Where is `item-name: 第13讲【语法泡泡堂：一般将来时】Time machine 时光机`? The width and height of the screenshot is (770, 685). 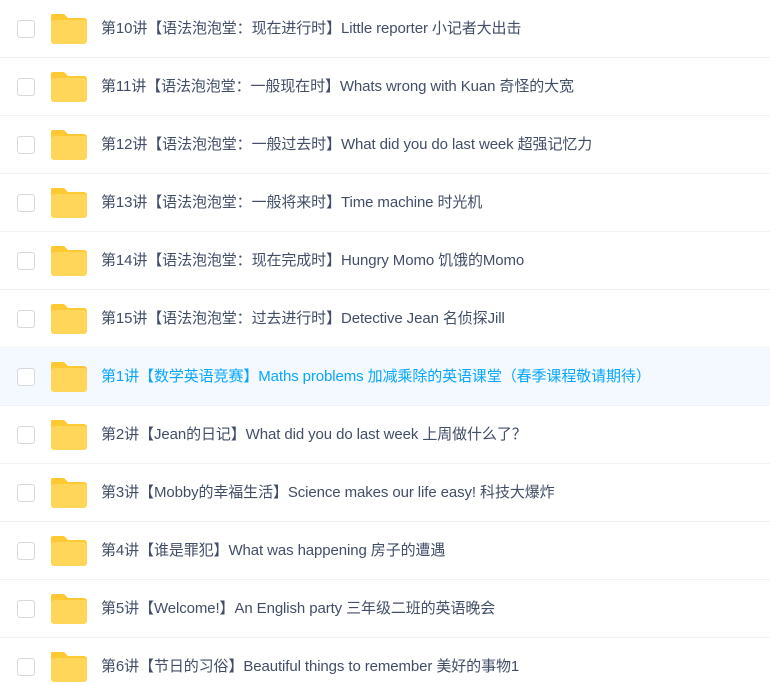
item-name: 第13讲【语法泡泡堂：一般将来时】Time machine 时光机 is located at coordinates (291, 203).